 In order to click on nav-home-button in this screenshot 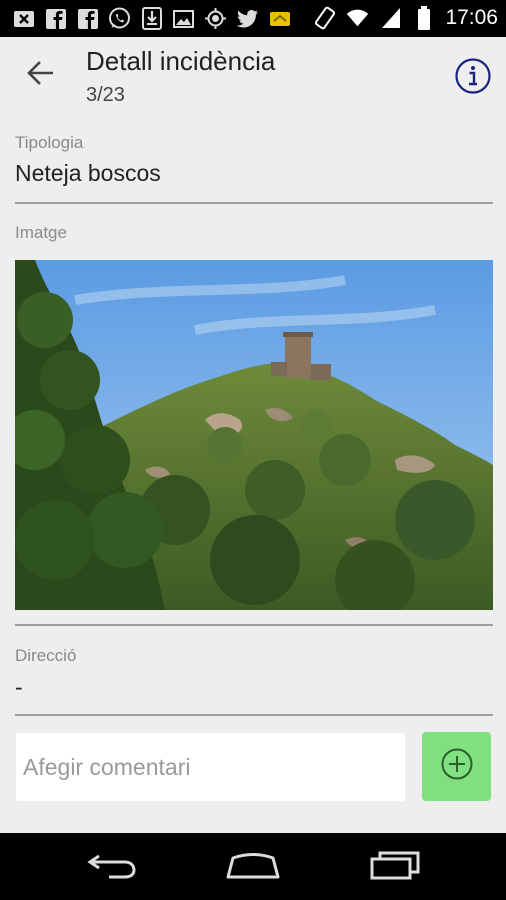, I will do `click(253, 867)`.